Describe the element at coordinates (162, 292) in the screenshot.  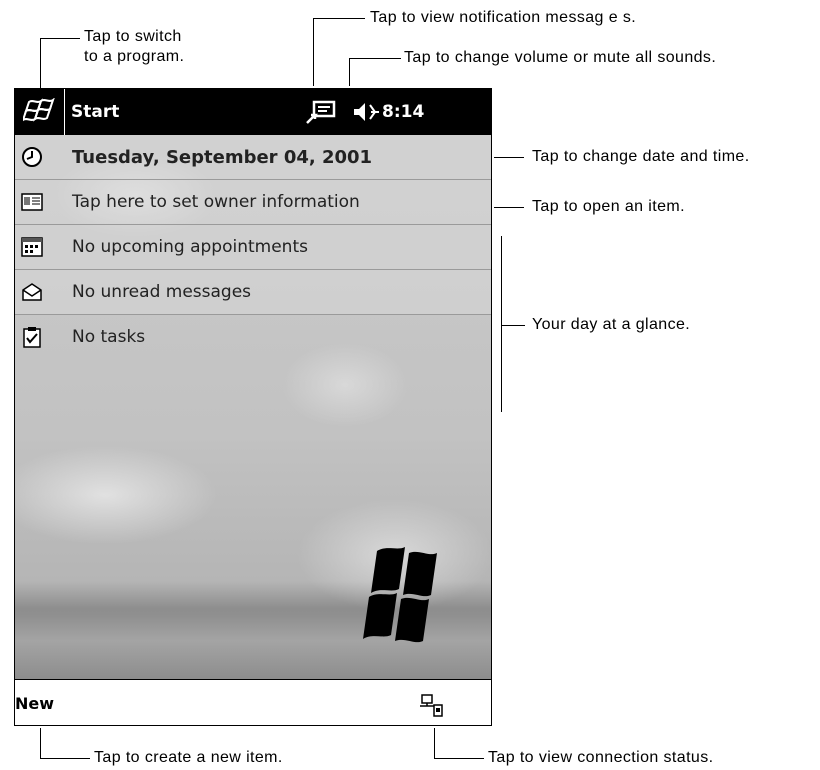
I see `messages-label: No unread messages` at that location.